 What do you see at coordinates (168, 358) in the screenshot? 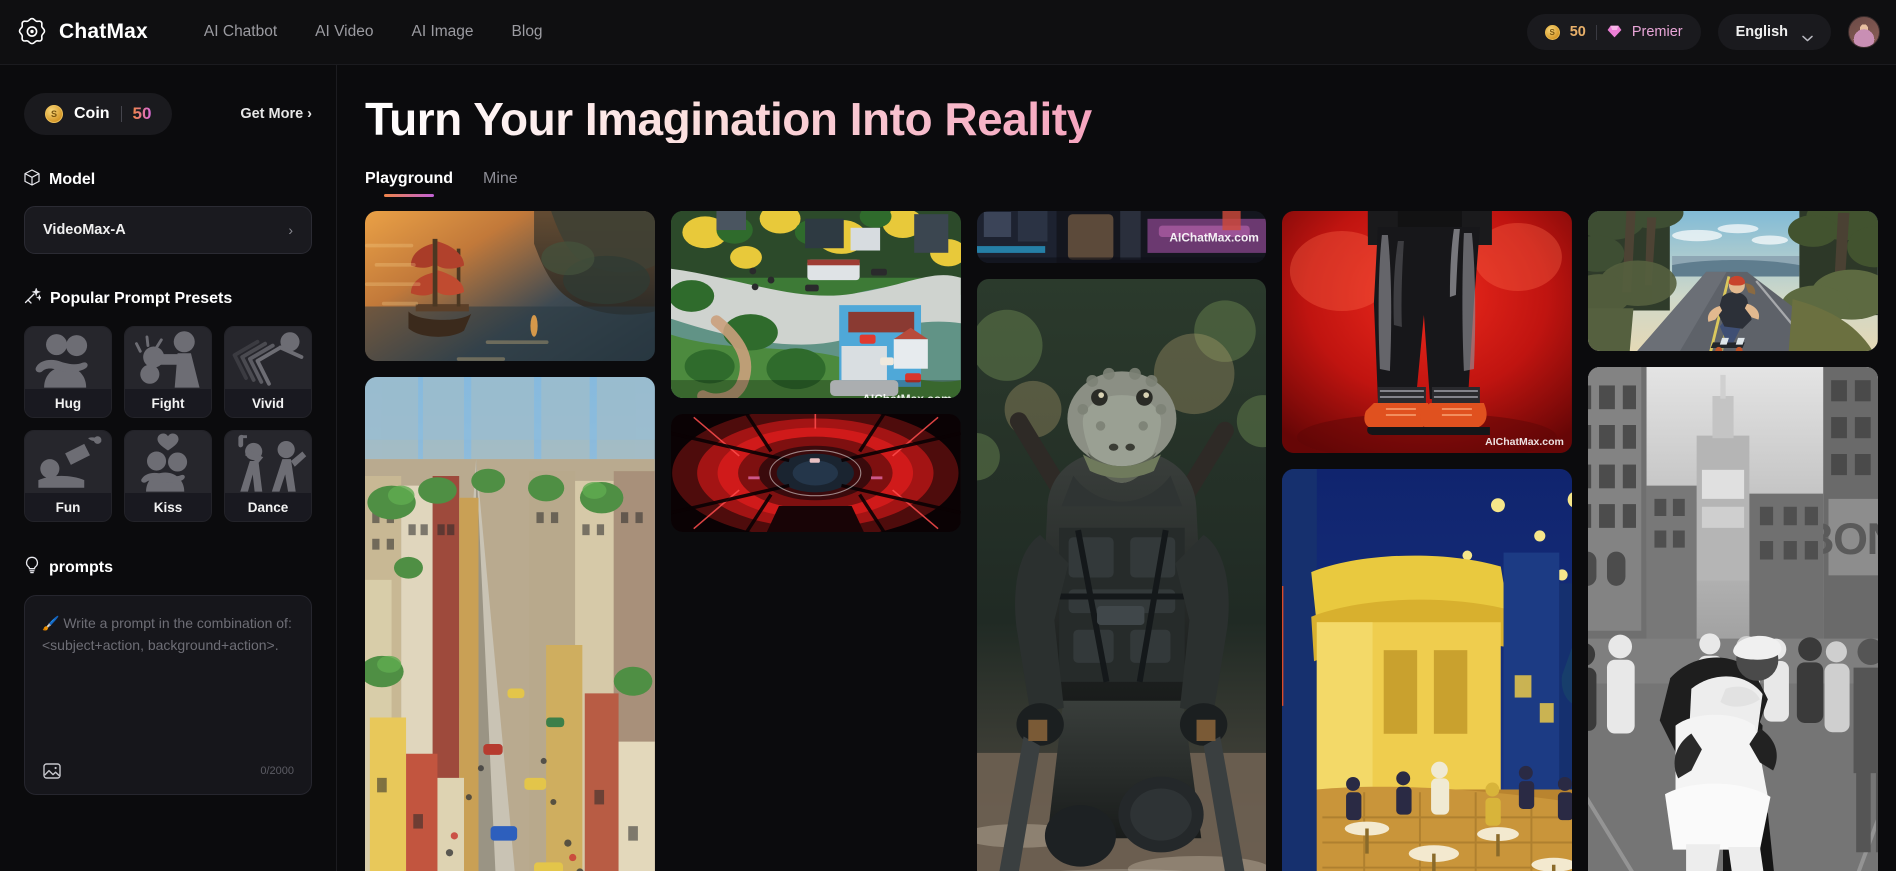
I see `fight-icon` at bounding box center [168, 358].